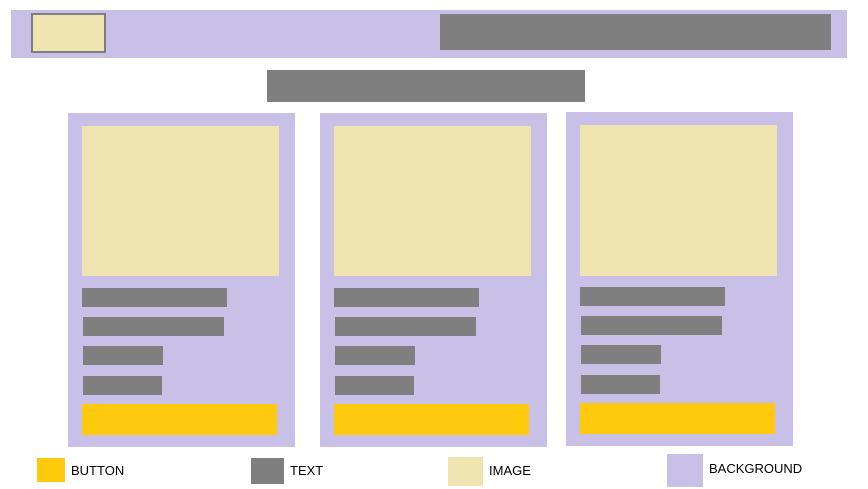 The image size is (868, 489). I want to click on legend-button-swatch, so click(51, 470).